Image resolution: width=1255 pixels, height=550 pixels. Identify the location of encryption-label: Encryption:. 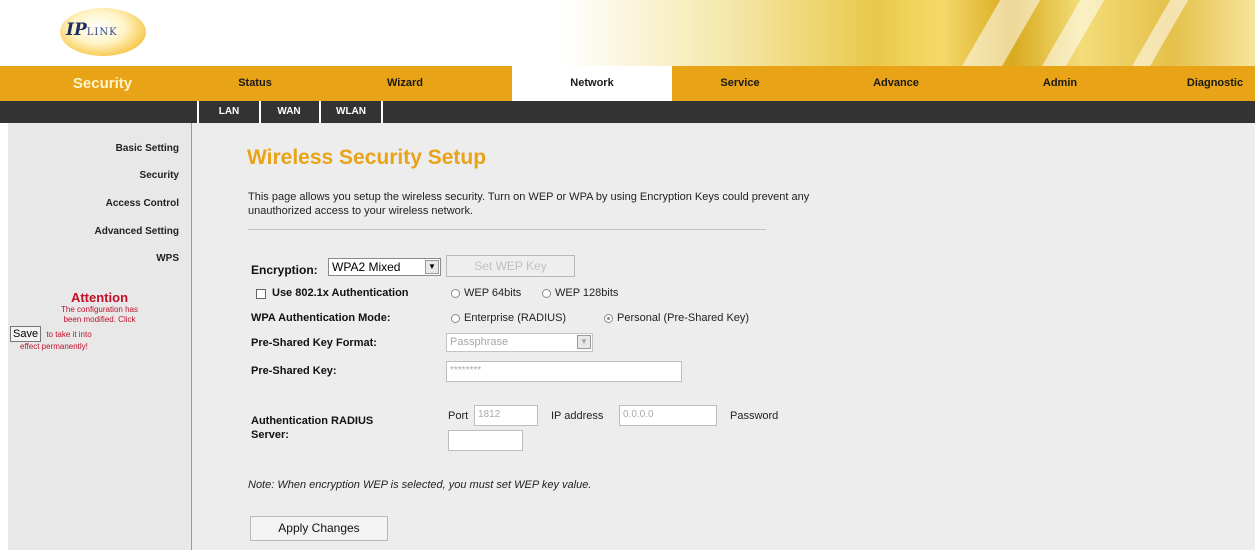
(284, 270).